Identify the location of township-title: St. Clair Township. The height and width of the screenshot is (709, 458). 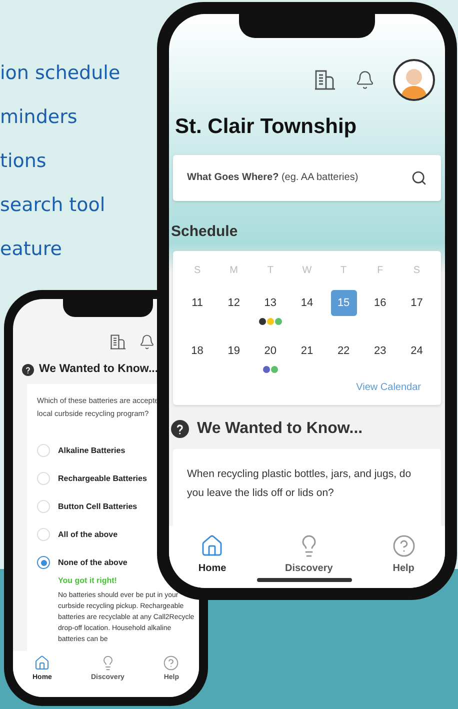
(266, 127).